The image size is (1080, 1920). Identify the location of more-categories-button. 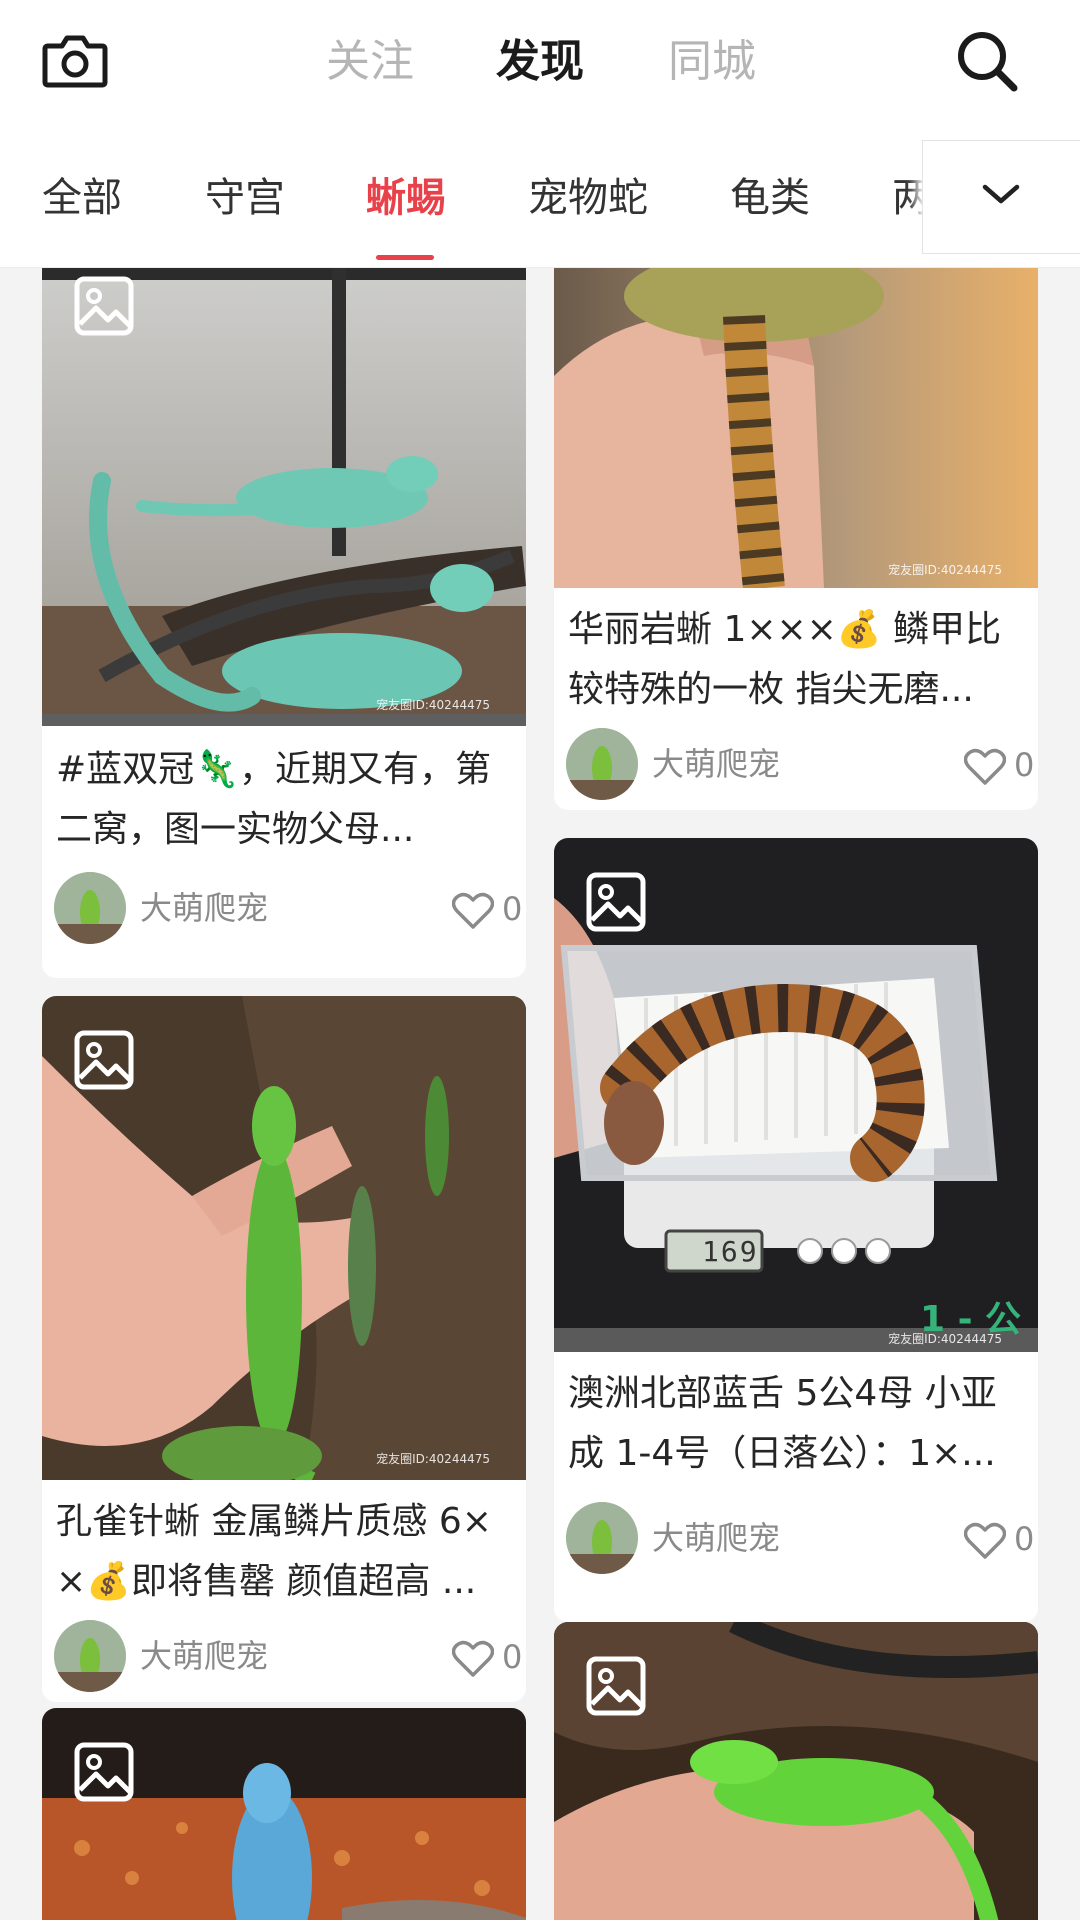
(1001, 197).